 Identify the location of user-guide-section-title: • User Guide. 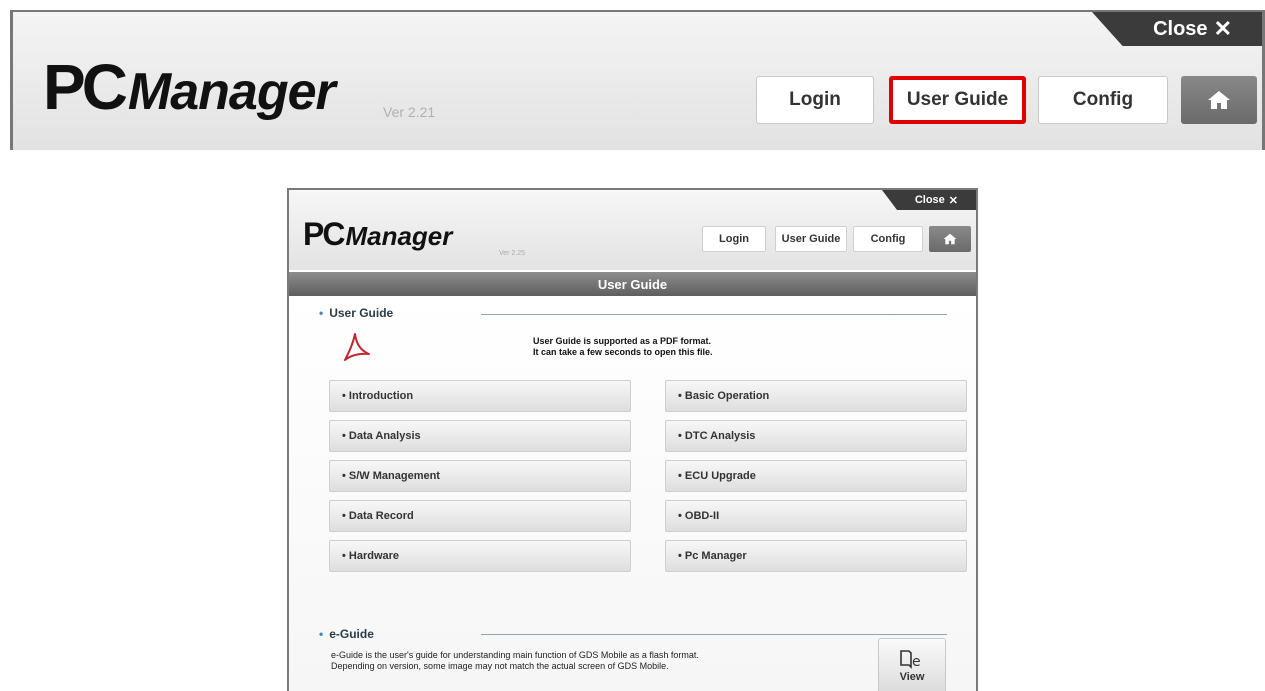
(356, 313).